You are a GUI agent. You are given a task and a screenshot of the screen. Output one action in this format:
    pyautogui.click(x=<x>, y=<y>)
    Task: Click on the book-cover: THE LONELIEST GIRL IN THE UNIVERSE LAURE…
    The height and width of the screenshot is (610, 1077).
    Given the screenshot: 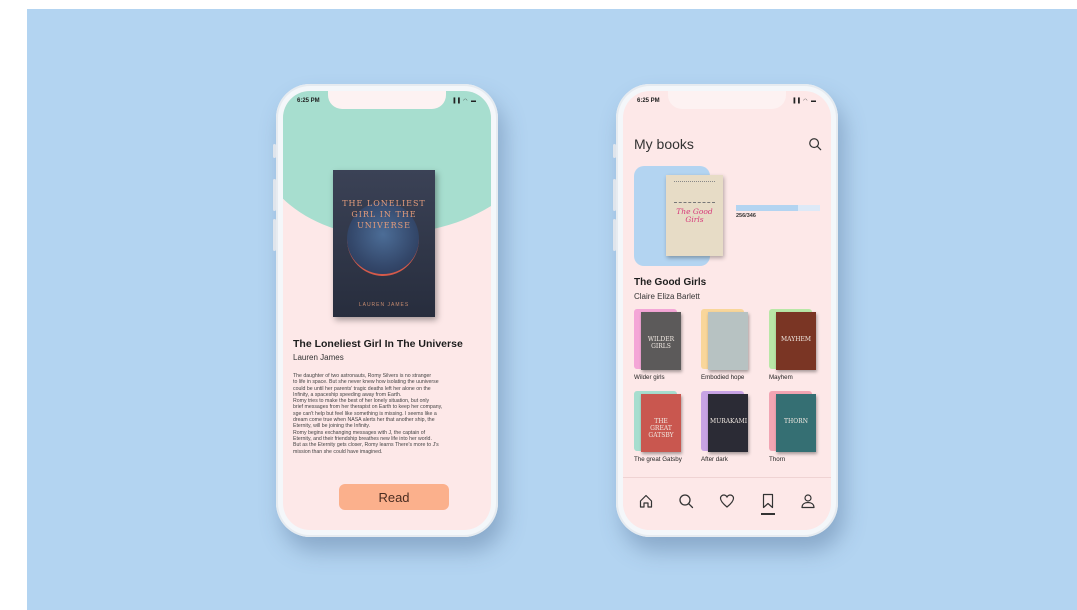 What is the action you would take?
    pyautogui.click(x=384, y=243)
    